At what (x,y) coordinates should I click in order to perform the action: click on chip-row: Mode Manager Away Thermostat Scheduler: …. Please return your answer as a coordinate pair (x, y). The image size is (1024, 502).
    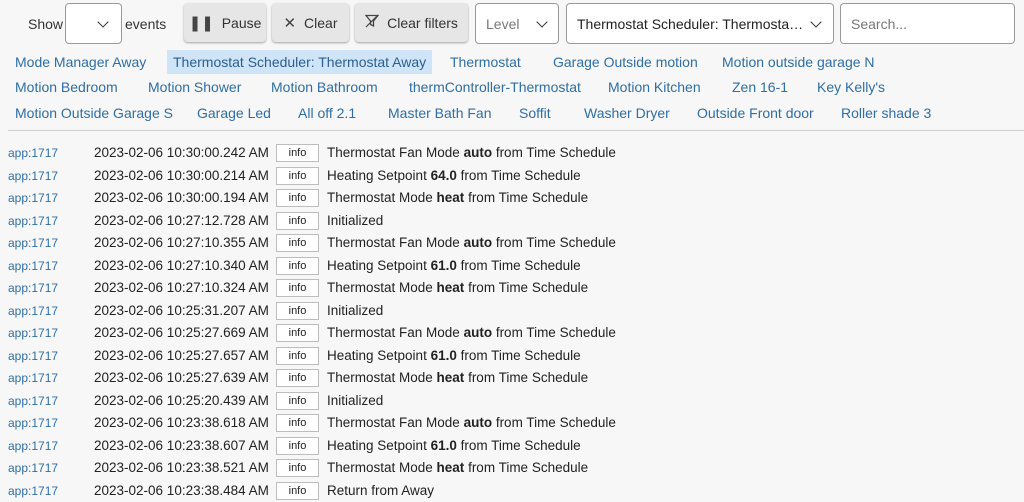
    Looking at the image, I should click on (512, 62).